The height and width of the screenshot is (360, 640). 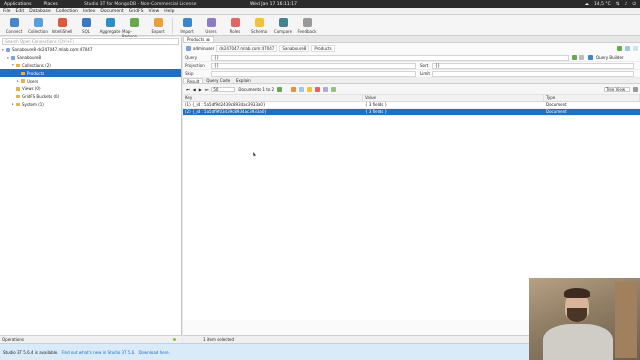 What do you see at coordinates (390, 57) in the screenshot?
I see `query-input: {}` at bounding box center [390, 57].